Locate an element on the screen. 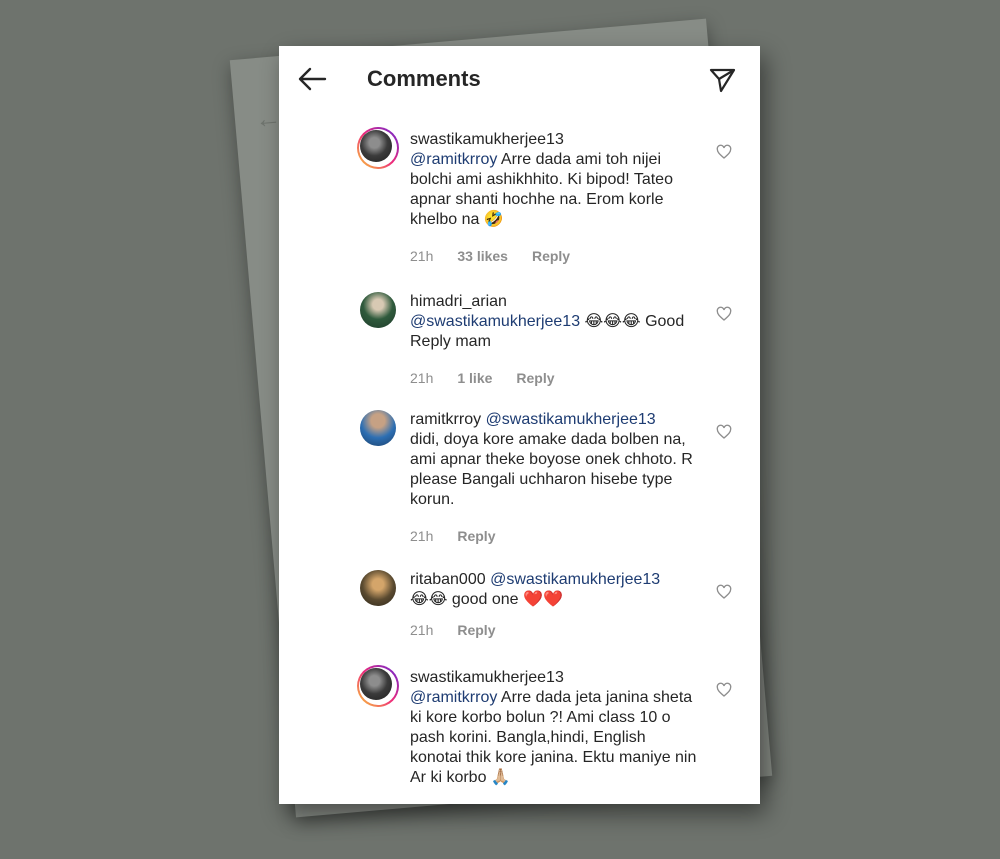 The image size is (1000, 859). comment-username: ramitkrroy is located at coordinates (445, 419).